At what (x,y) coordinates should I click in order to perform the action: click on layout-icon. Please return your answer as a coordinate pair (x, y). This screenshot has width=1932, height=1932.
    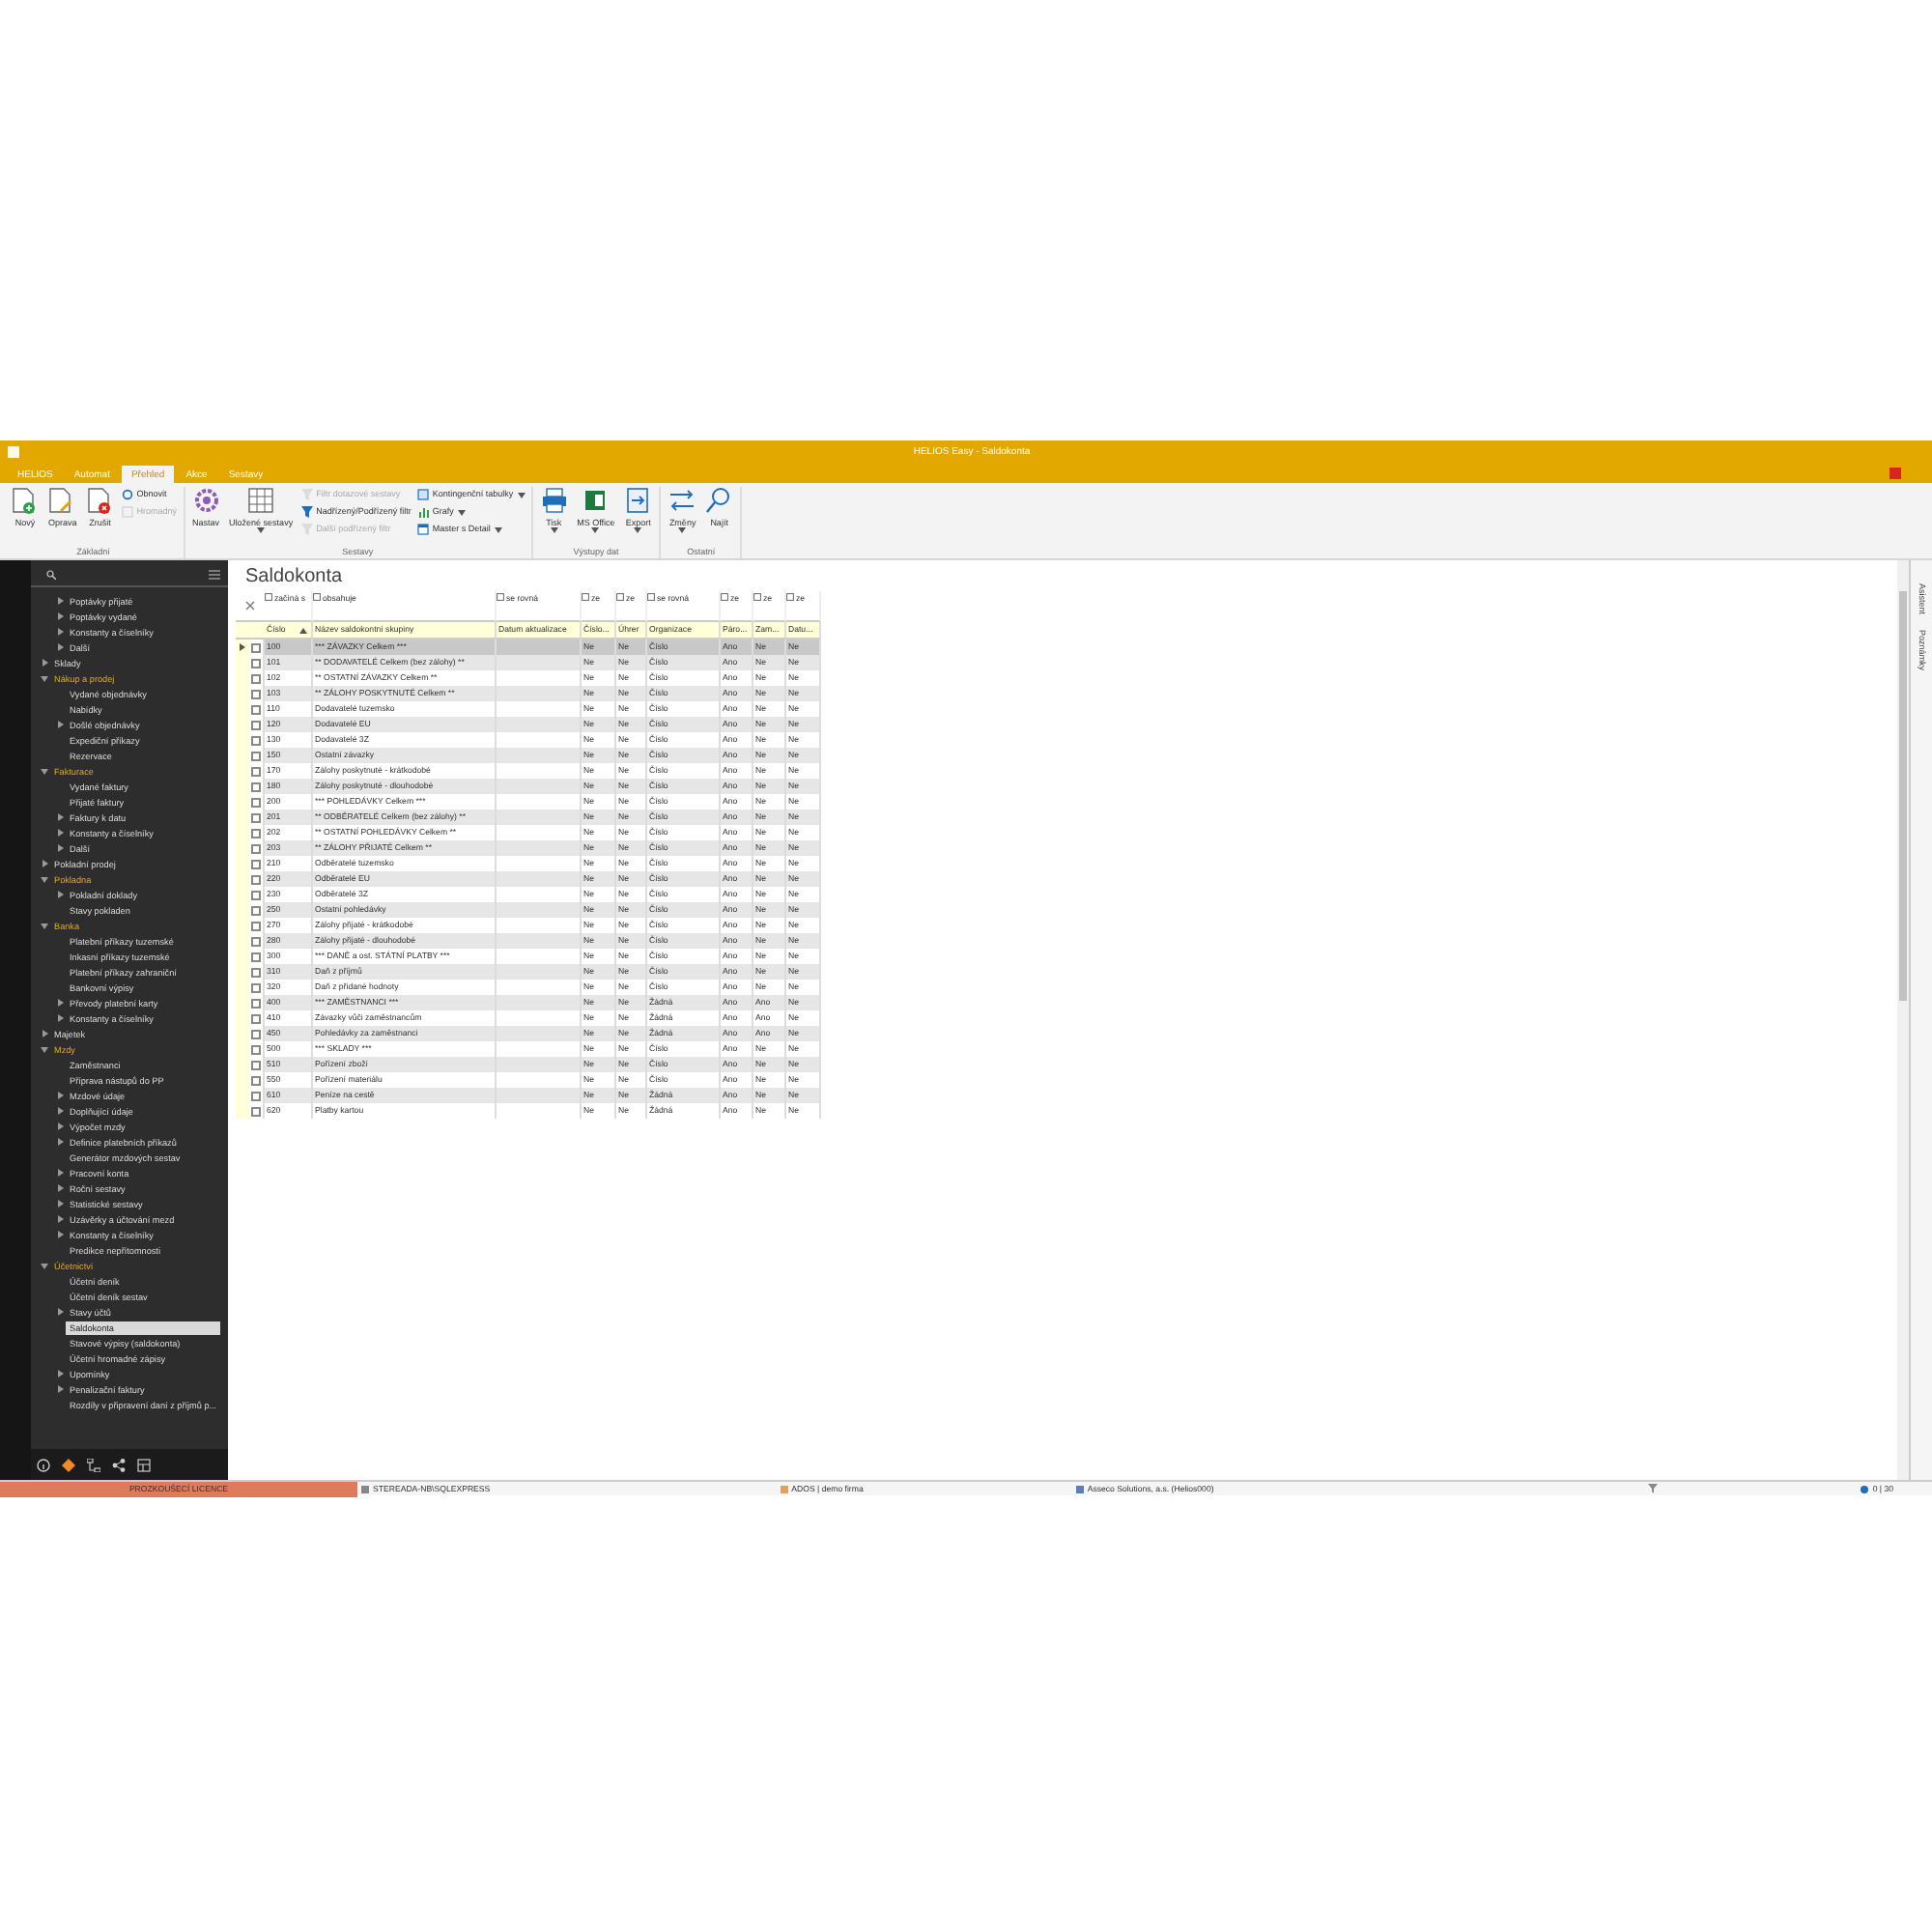
    Looking at the image, I should click on (144, 1464).